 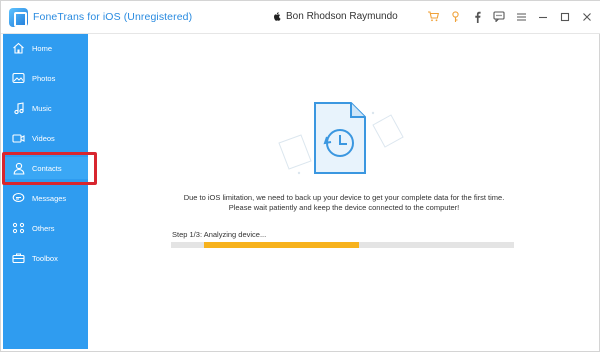 What do you see at coordinates (341, 138) in the screenshot?
I see `backup-document-icon` at bounding box center [341, 138].